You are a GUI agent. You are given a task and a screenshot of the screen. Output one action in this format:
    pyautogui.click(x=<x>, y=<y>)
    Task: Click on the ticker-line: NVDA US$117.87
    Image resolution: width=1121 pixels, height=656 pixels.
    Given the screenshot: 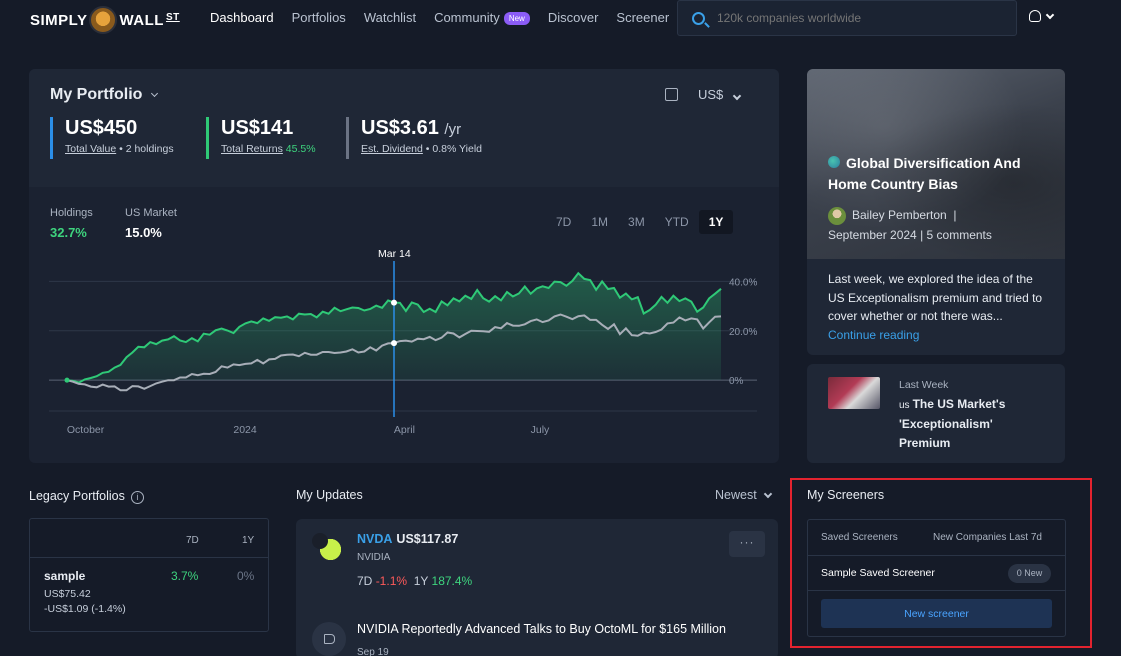 What is the action you would take?
    pyautogui.click(x=407, y=539)
    